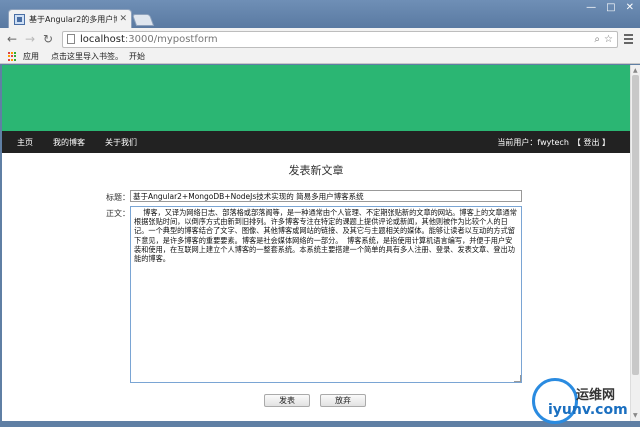 This screenshot has height=427, width=640. I want to click on page-title: 发表新文章, so click(316, 170).